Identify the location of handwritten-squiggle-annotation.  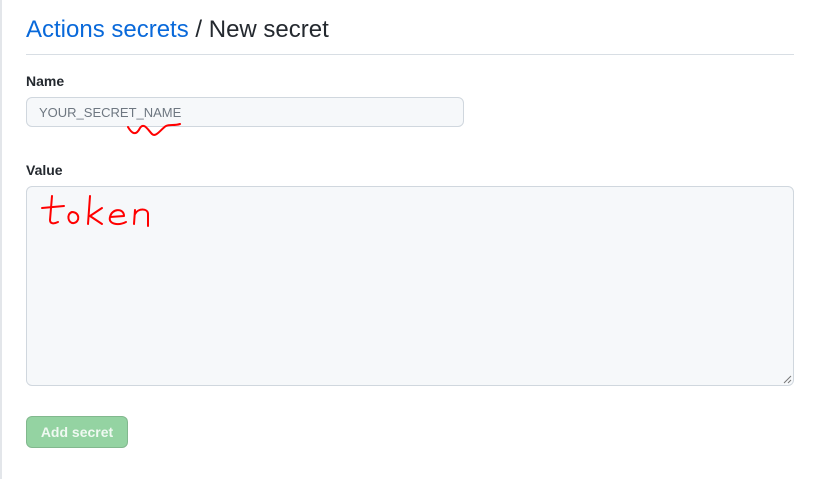
(154, 129).